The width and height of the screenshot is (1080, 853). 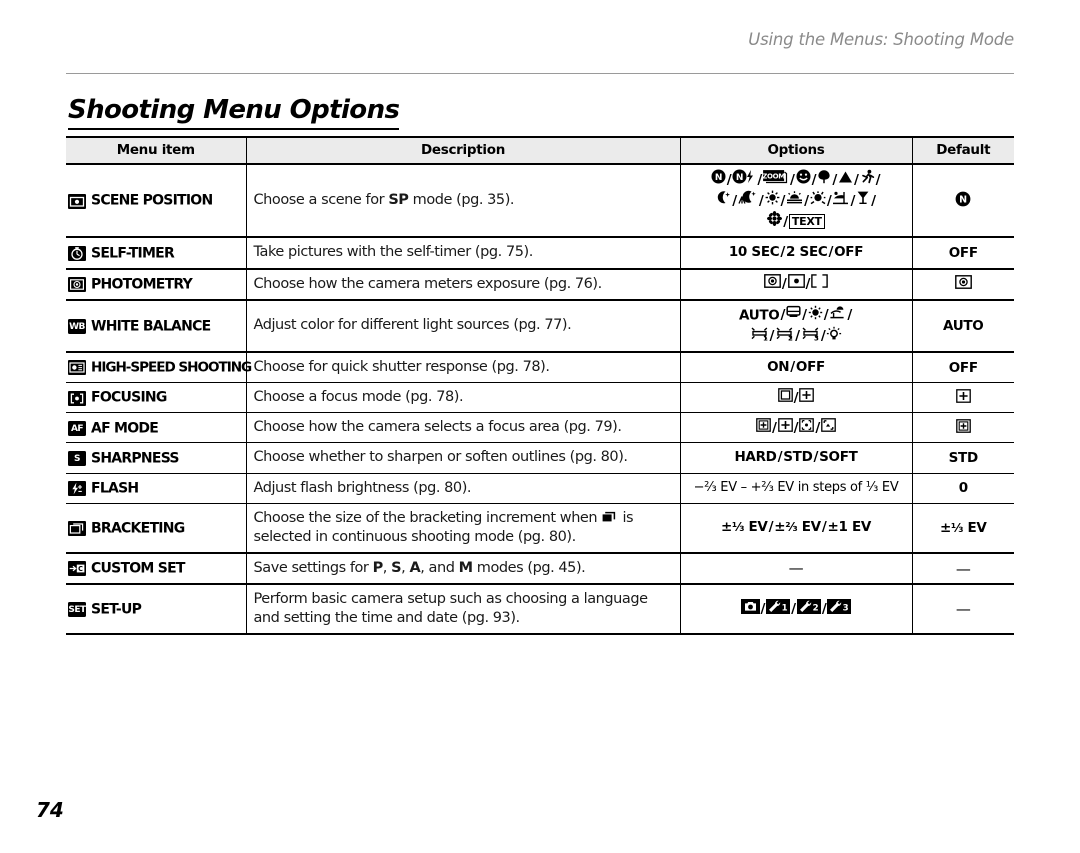 What do you see at coordinates (796, 569) in the screenshot?
I see `options-cell: —` at bounding box center [796, 569].